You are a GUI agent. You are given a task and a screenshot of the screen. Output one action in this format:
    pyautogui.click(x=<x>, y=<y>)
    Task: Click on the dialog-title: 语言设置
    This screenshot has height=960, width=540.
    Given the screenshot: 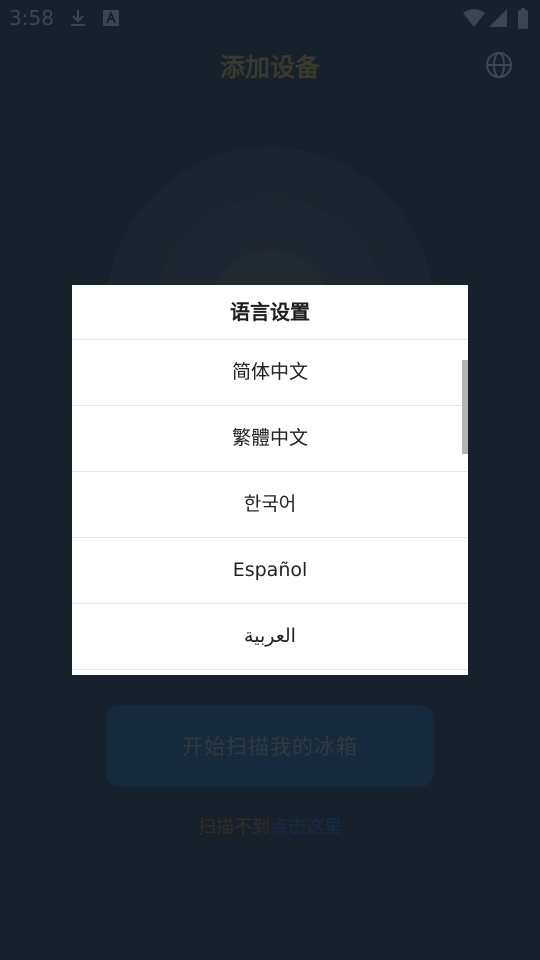 What is the action you would take?
    pyautogui.click(x=270, y=312)
    